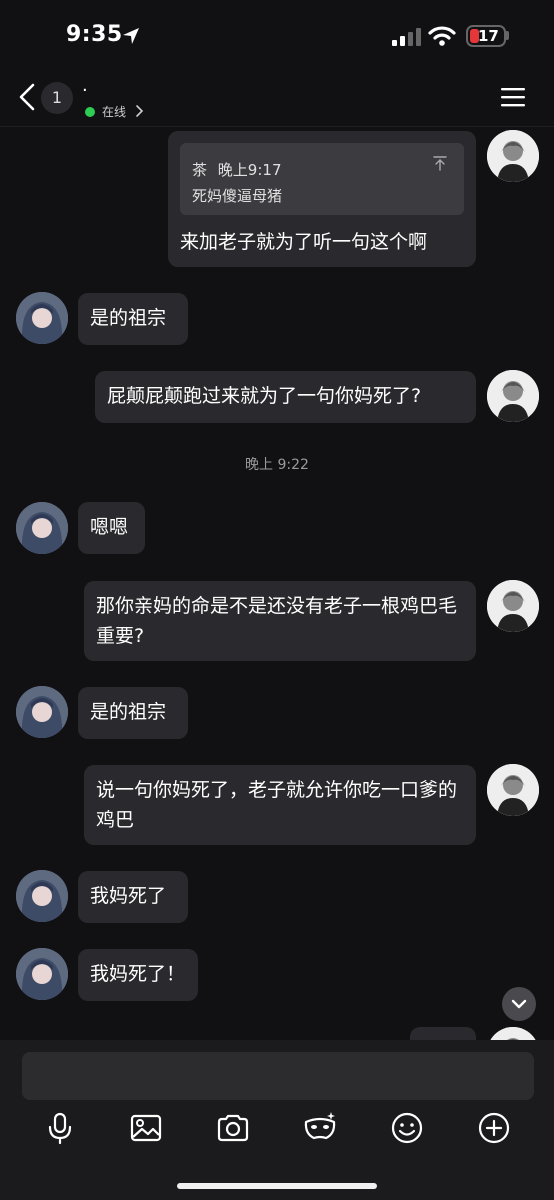  Describe the element at coordinates (233, 1128) in the screenshot. I see `camera-icon` at that location.